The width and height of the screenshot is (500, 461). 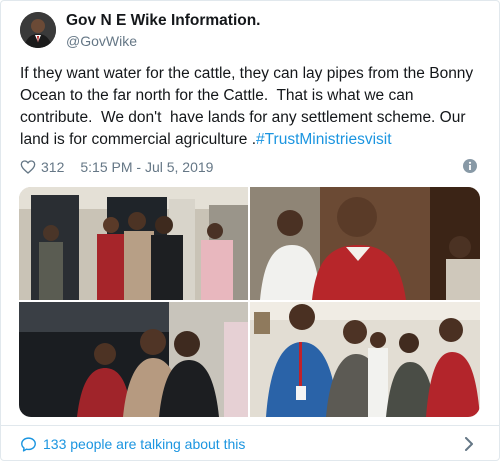 What do you see at coordinates (53, 167) in the screenshot?
I see `like-count: 312` at bounding box center [53, 167].